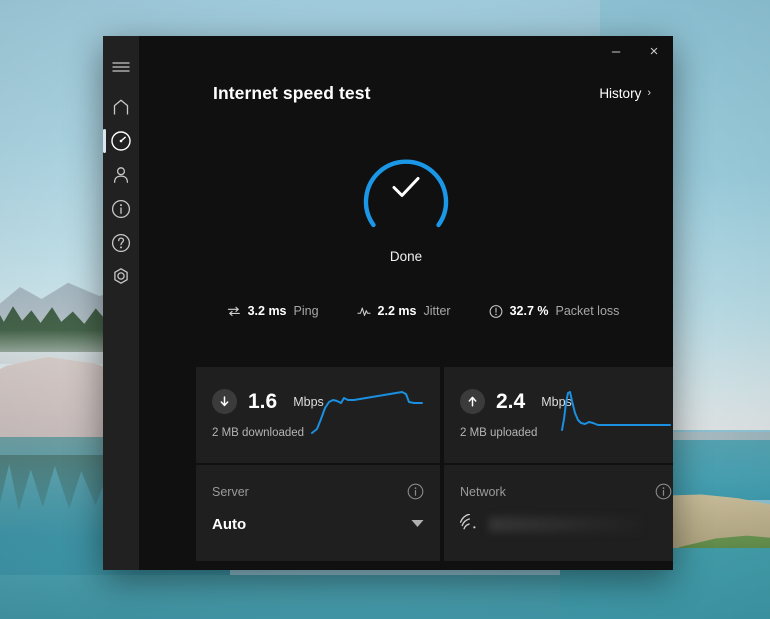 This screenshot has height=619, width=770. I want to click on download-card: 1.6 Mbps 2 MB downloaded, so click(318, 415).